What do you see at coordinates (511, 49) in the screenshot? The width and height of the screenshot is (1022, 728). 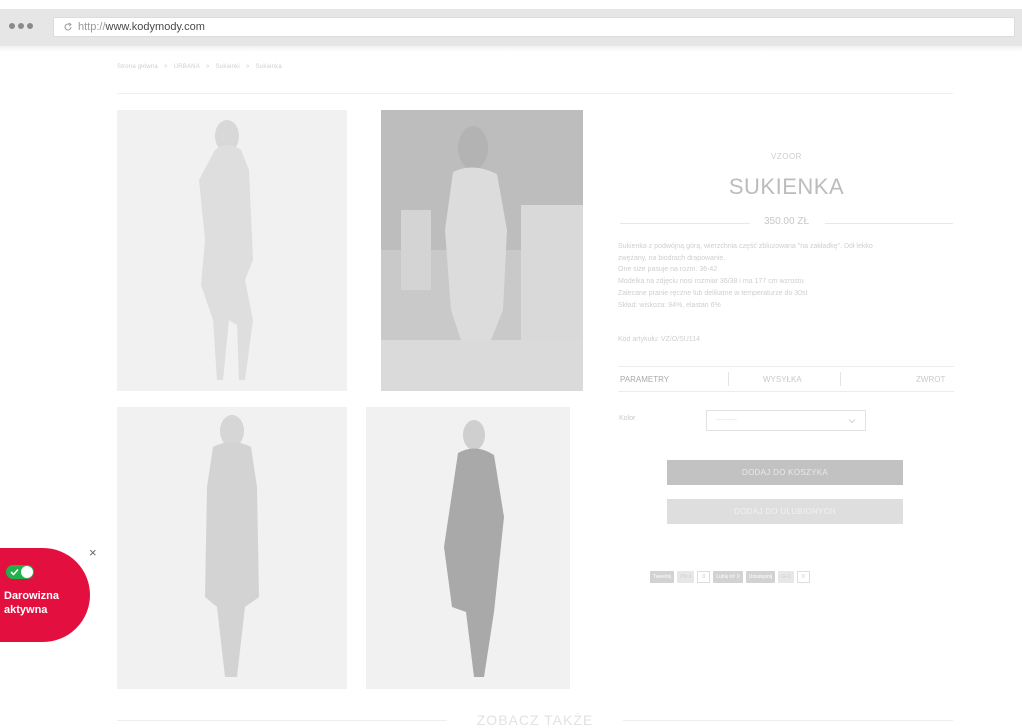 I see `chrome-shadow` at bounding box center [511, 49].